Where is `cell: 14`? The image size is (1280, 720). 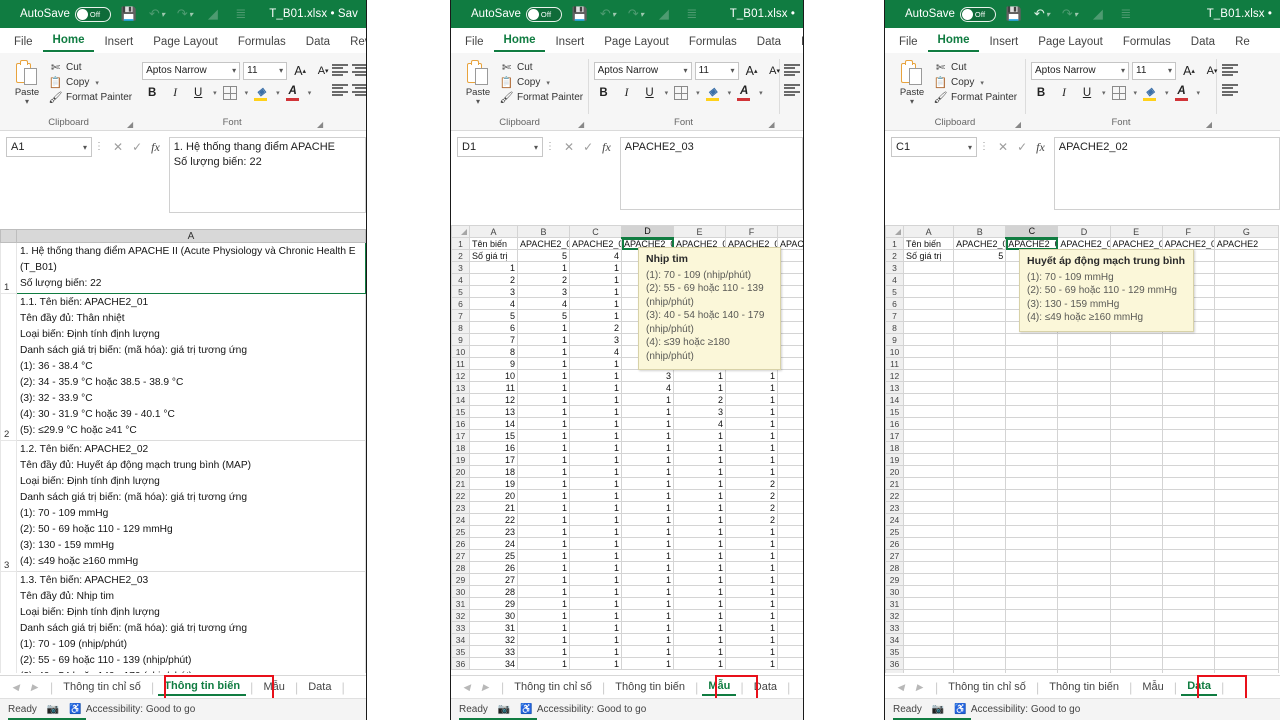 cell: 14 is located at coordinates (493, 423).